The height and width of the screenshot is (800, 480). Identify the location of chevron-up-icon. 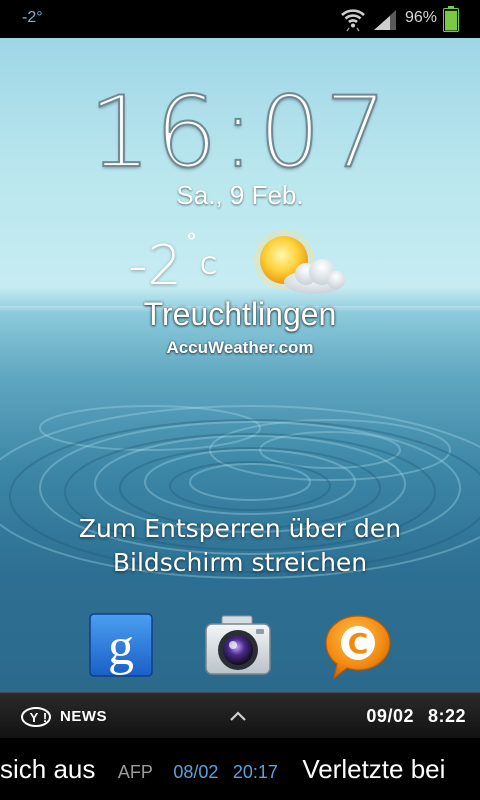
(238, 716).